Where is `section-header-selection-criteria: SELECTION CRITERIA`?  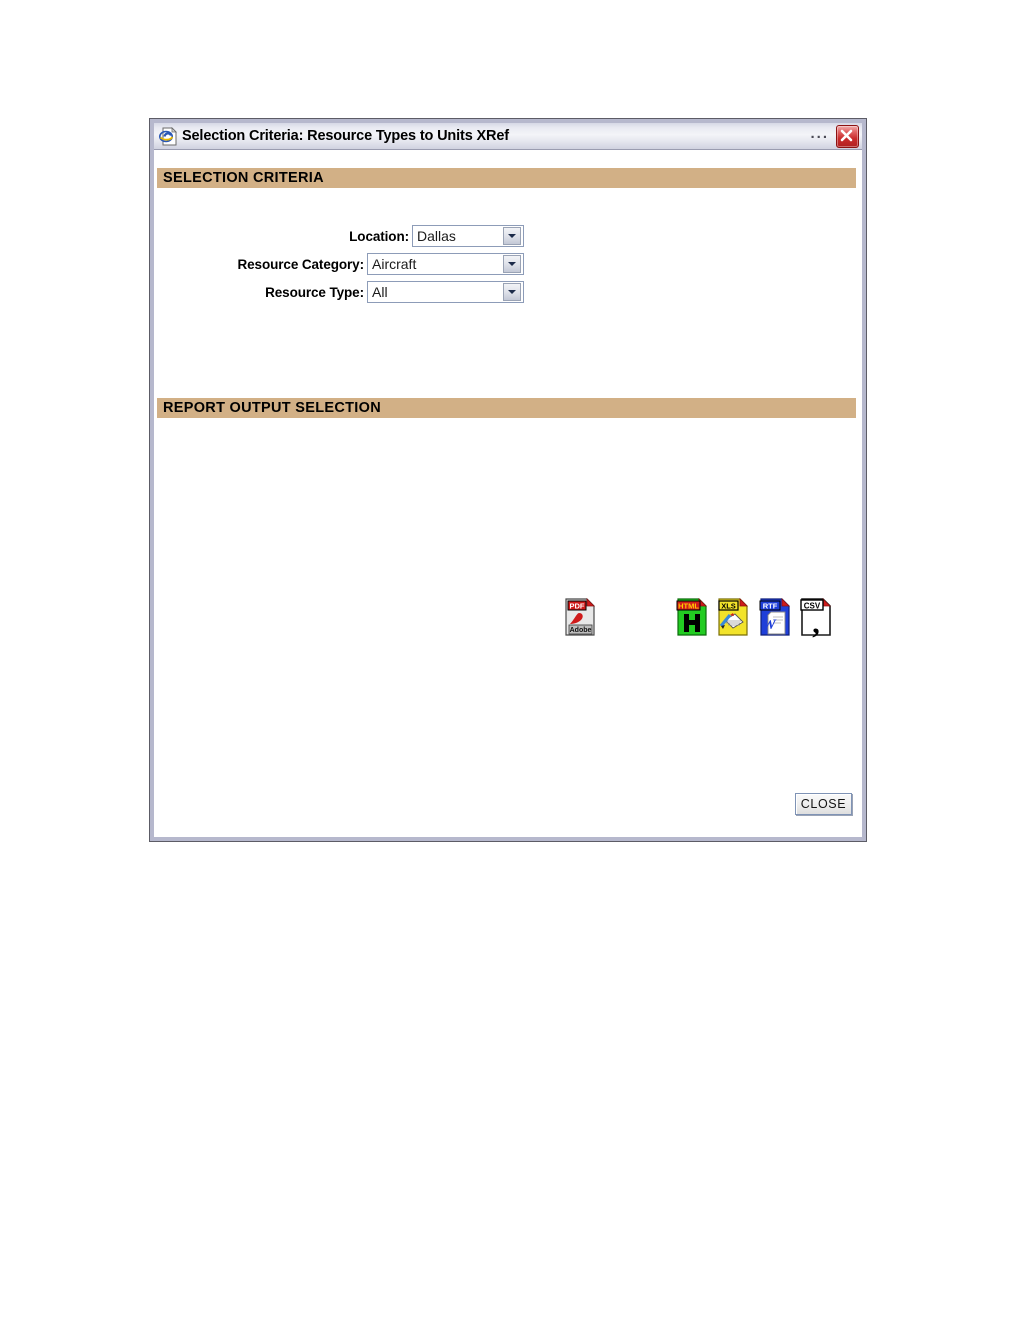 section-header-selection-criteria: SELECTION CRITERIA is located at coordinates (506, 178).